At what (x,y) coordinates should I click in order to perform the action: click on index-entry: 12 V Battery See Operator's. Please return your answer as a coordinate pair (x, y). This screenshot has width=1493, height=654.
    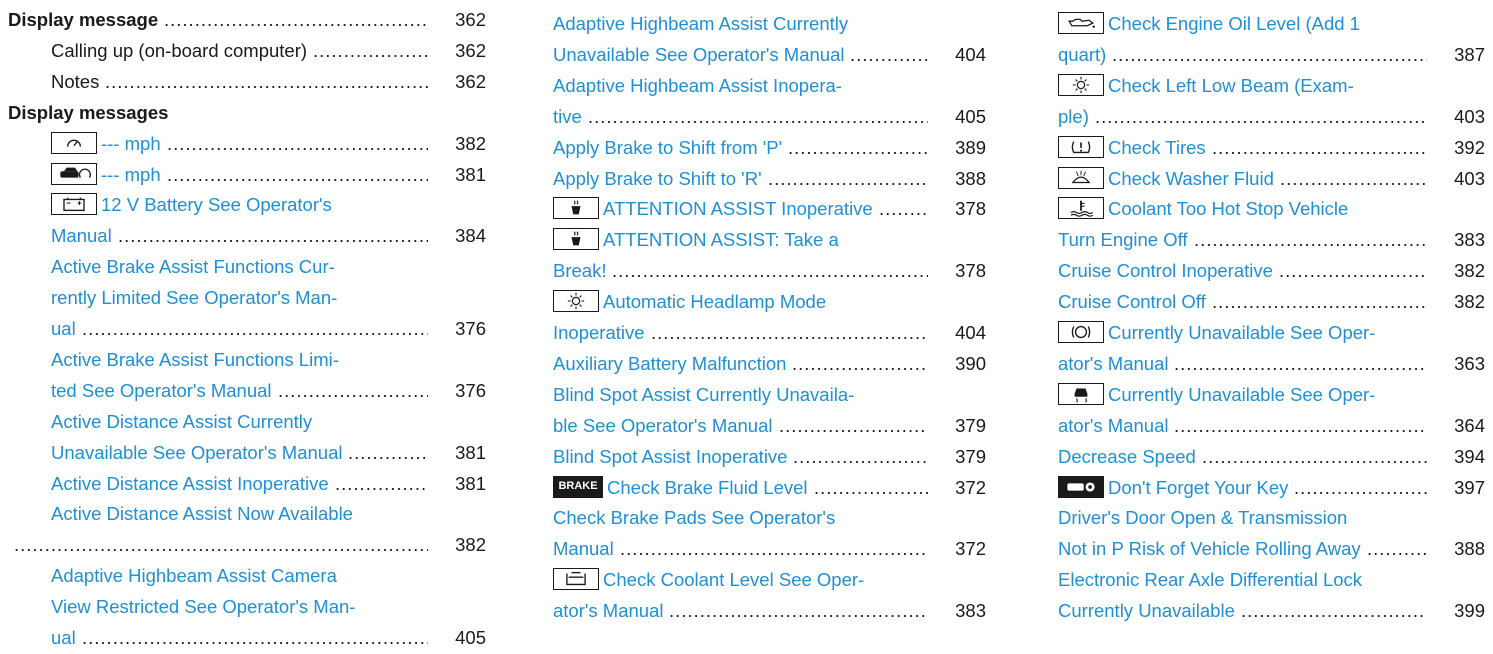
    Looking at the image, I should click on (247, 205).